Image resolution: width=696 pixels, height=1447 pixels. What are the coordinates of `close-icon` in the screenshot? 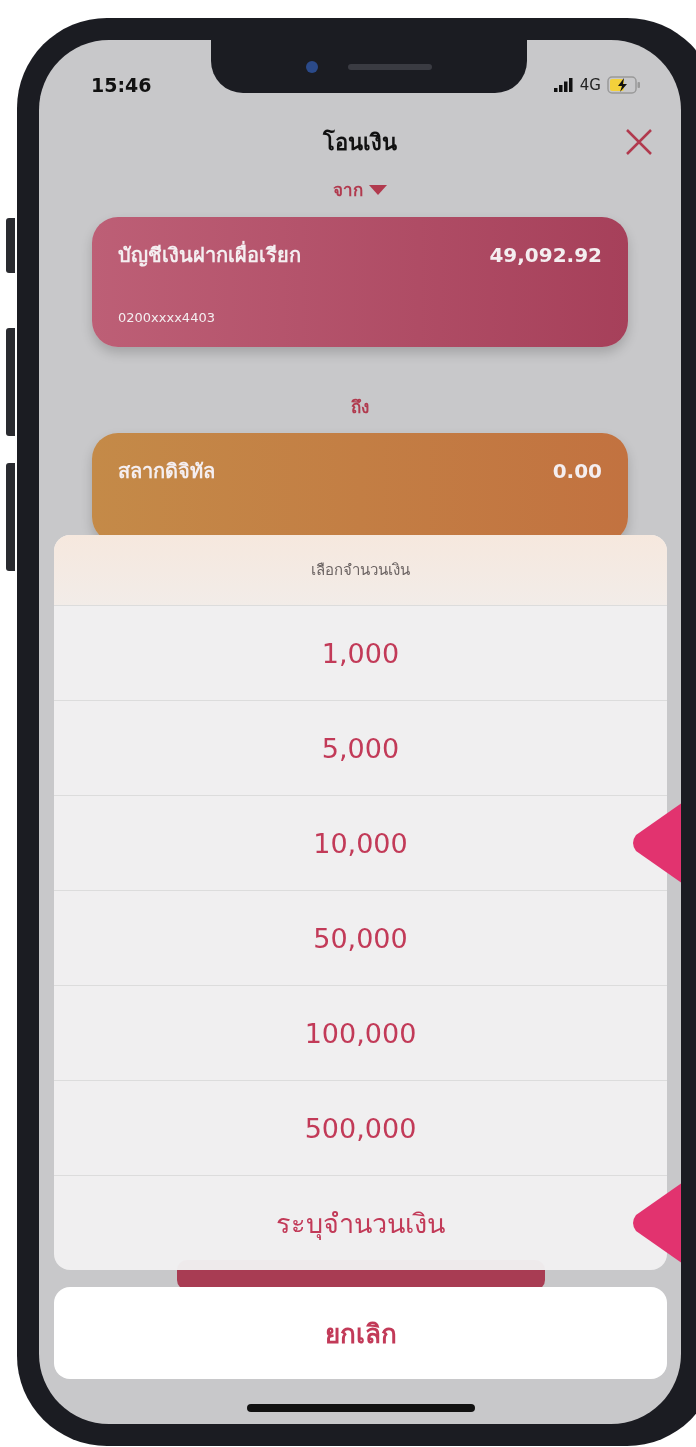 It's located at (639, 142).